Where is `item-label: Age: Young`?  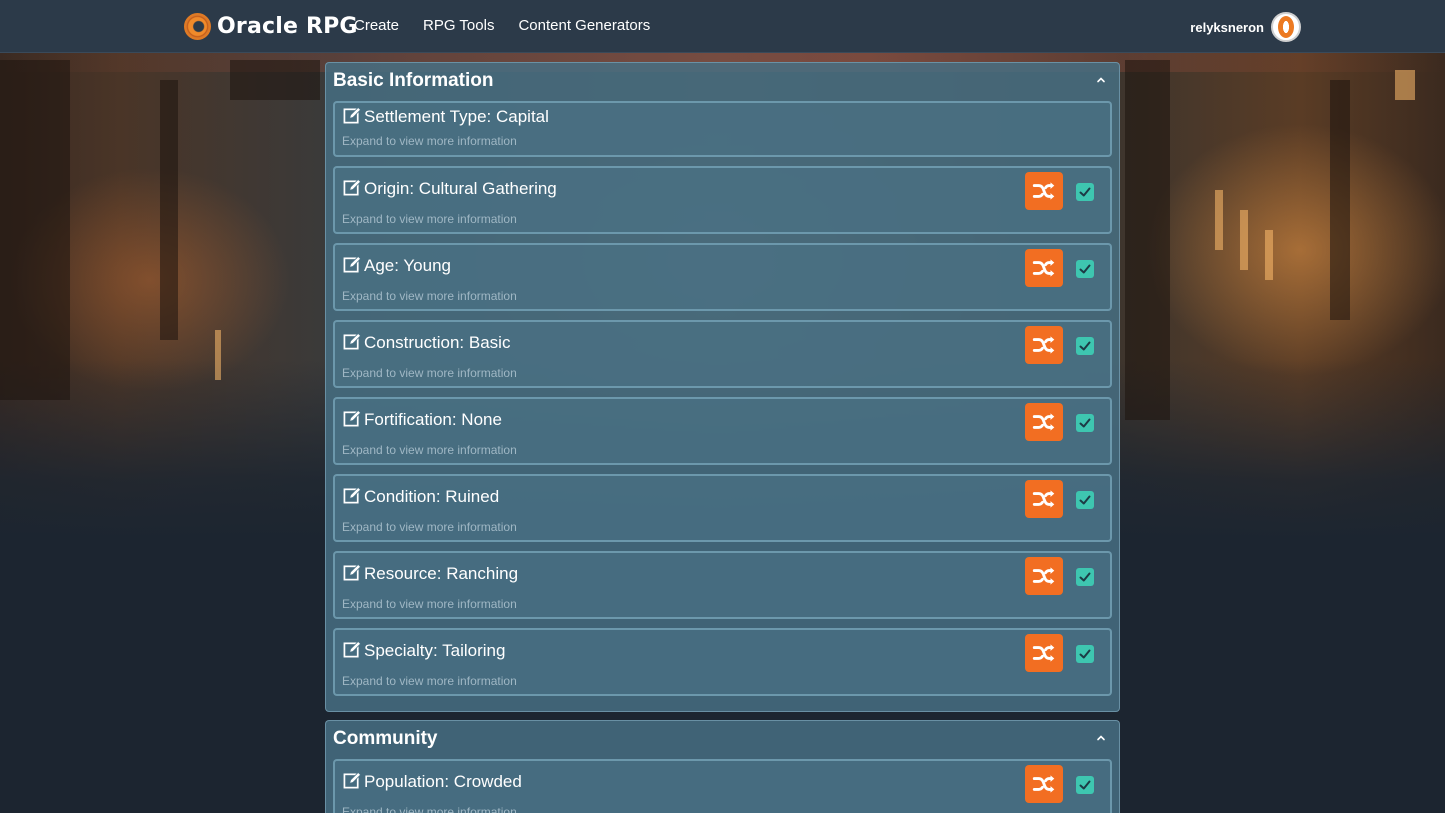
item-label: Age: Young is located at coordinates (407, 265).